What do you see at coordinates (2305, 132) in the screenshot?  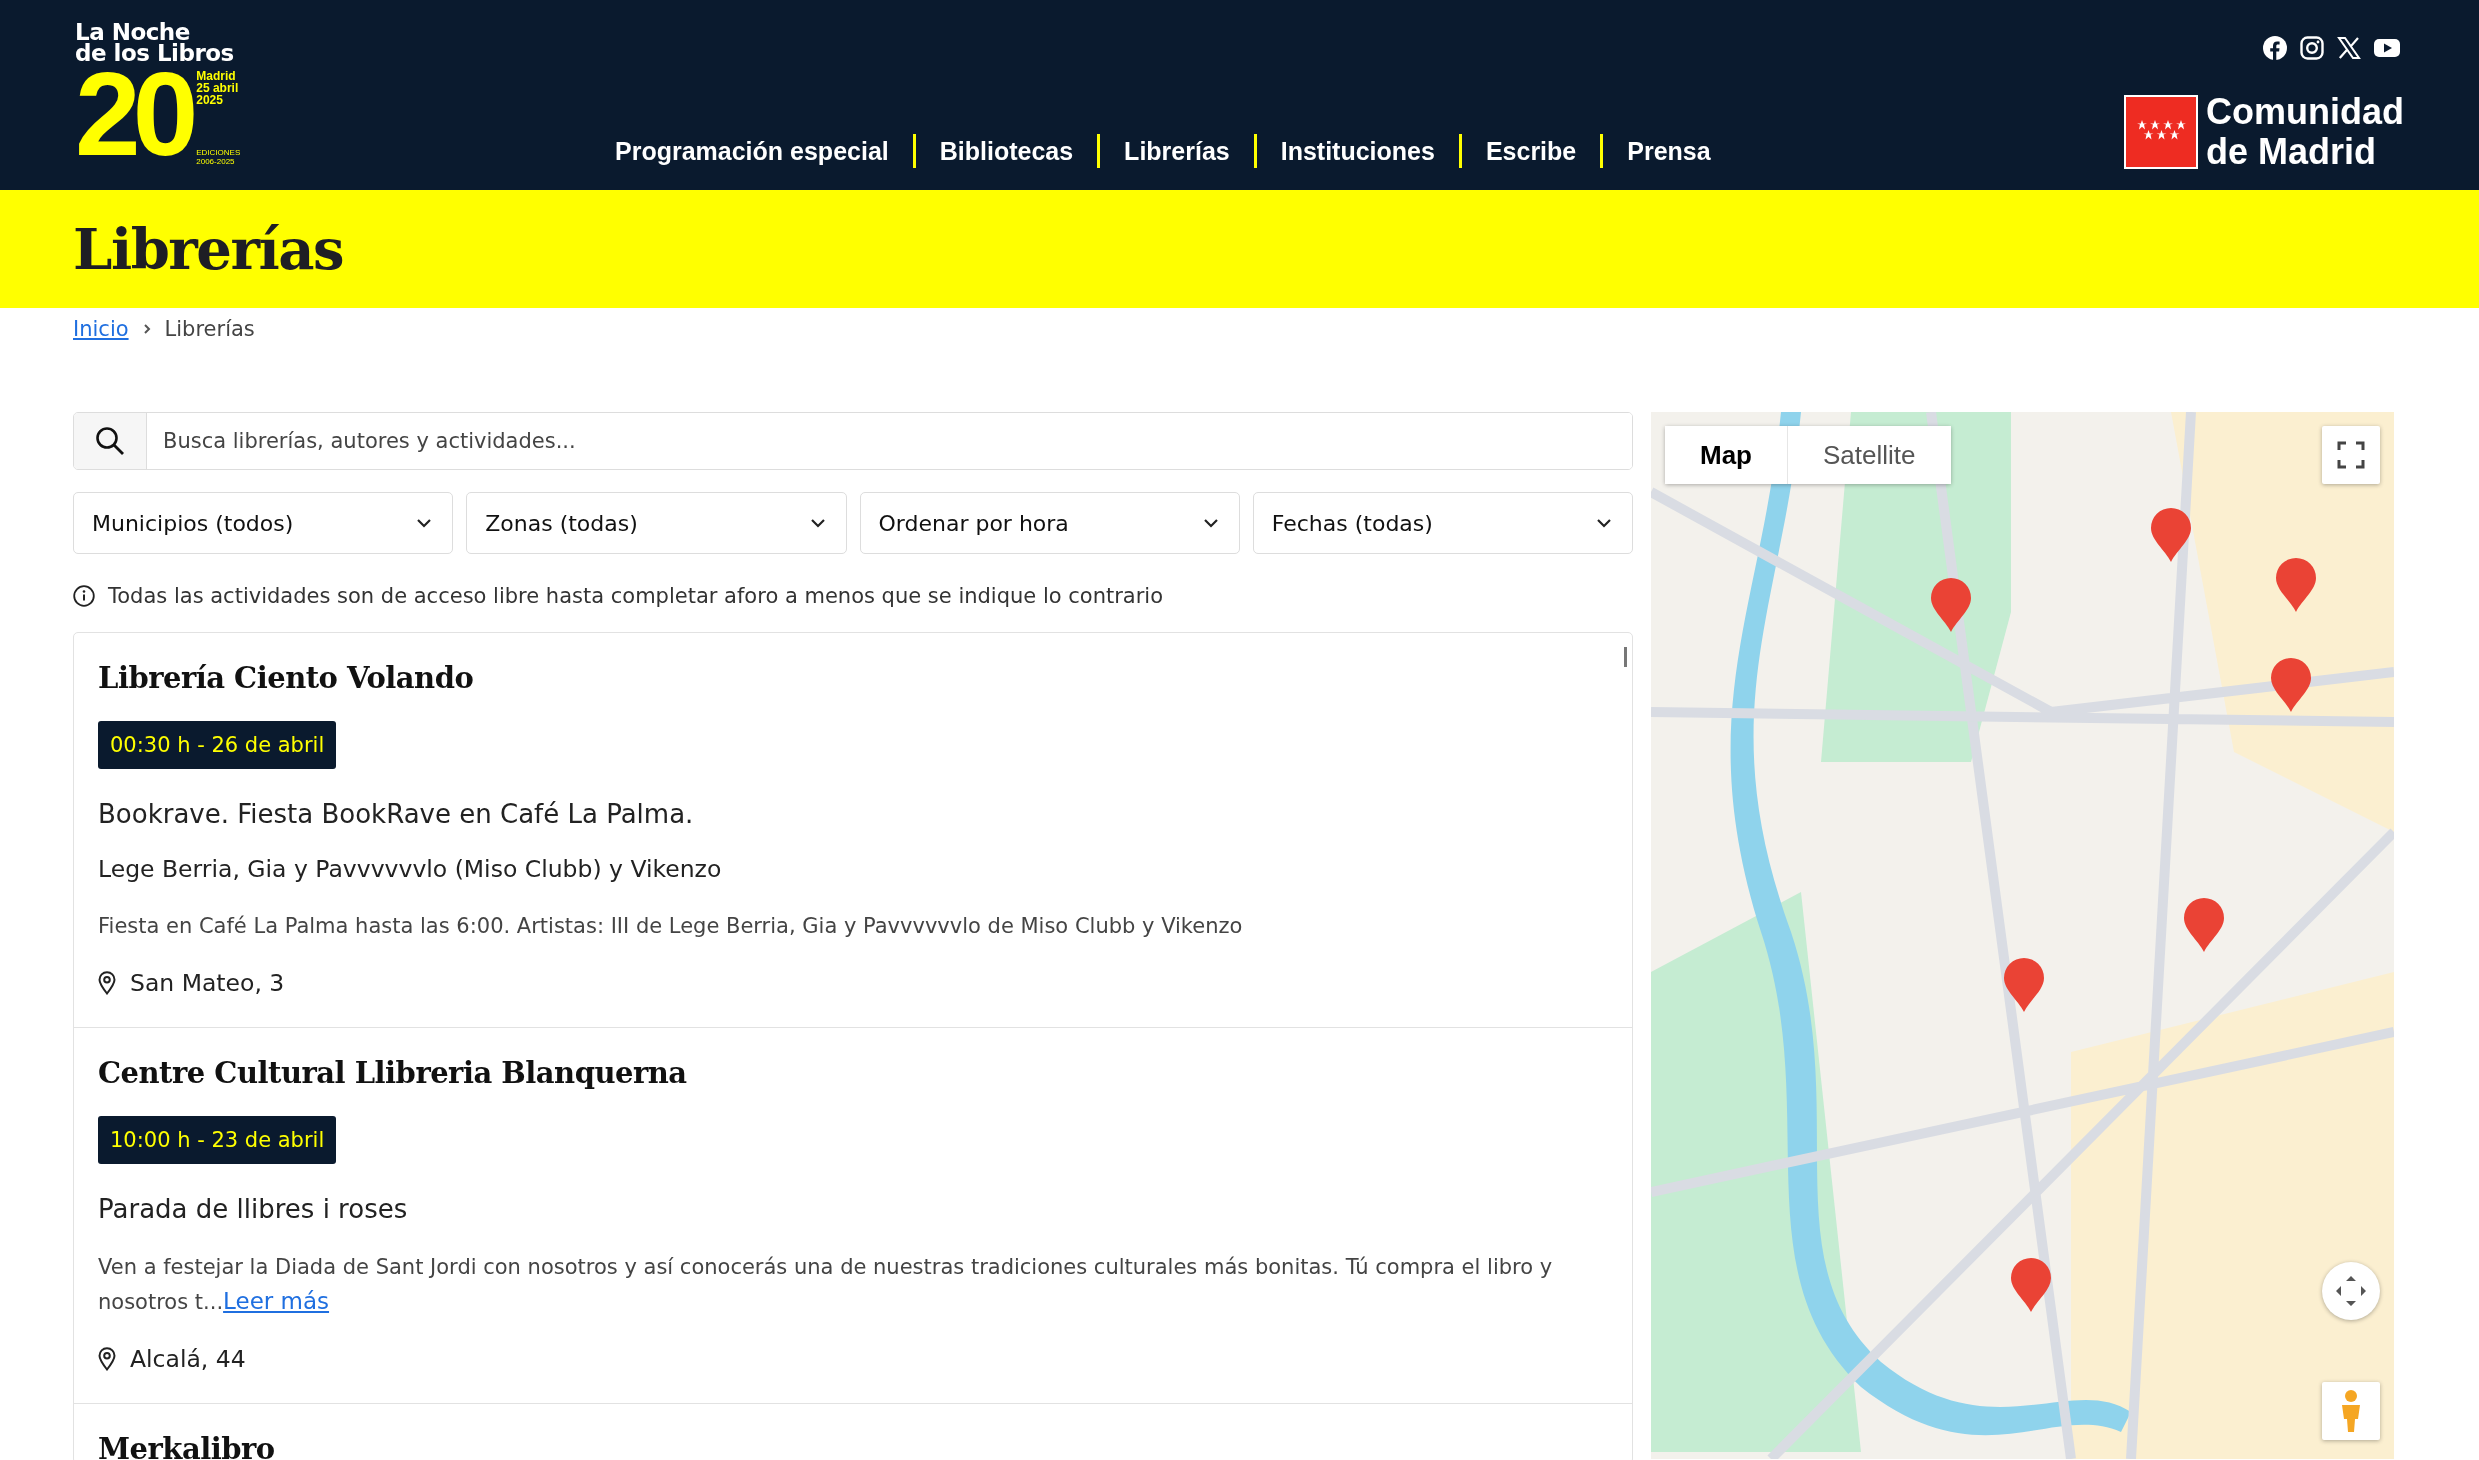 I see `sponsor-name: Comunidad de Madrid` at bounding box center [2305, 132].